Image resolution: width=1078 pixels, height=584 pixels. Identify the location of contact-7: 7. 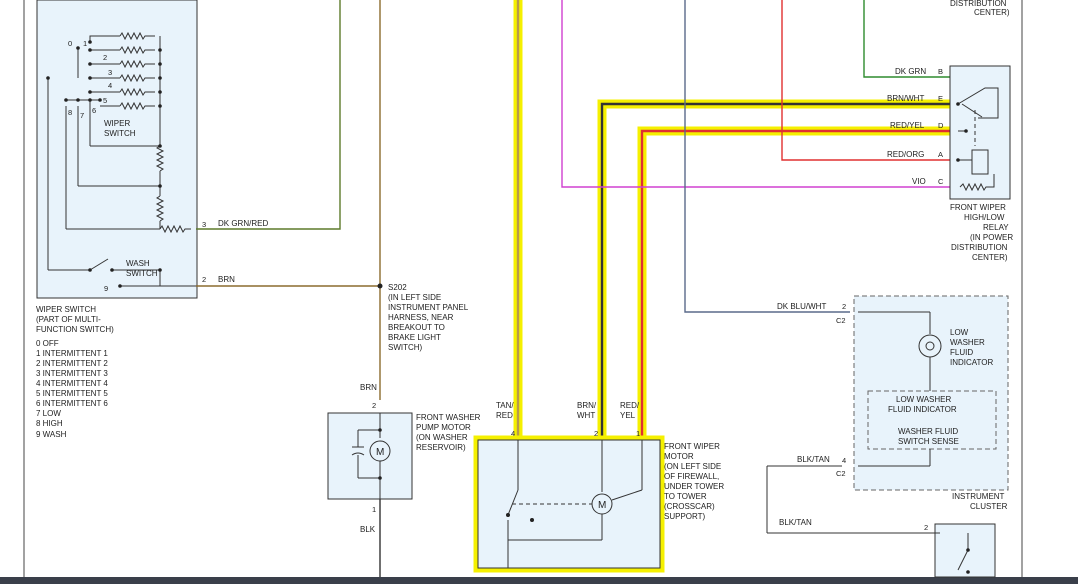
(82, 115).